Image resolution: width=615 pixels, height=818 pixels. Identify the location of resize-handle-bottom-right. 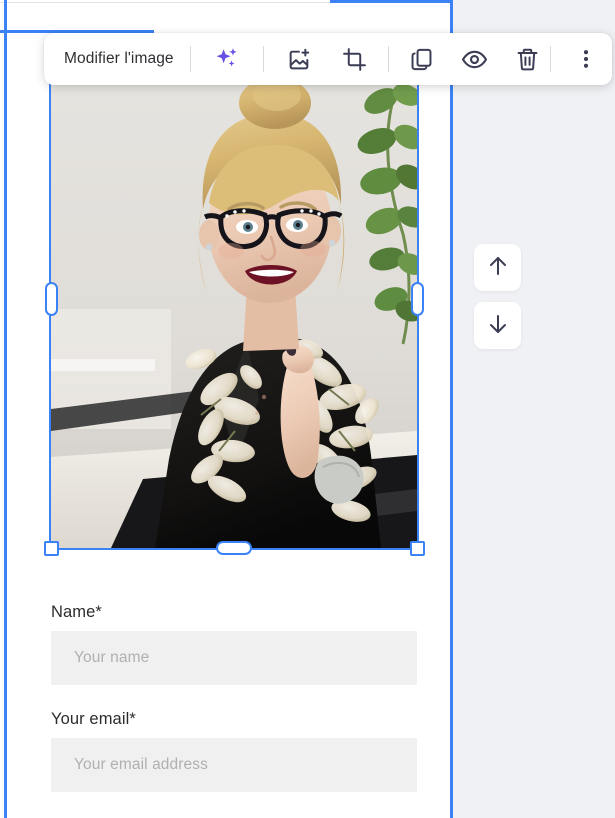
(417, 548).